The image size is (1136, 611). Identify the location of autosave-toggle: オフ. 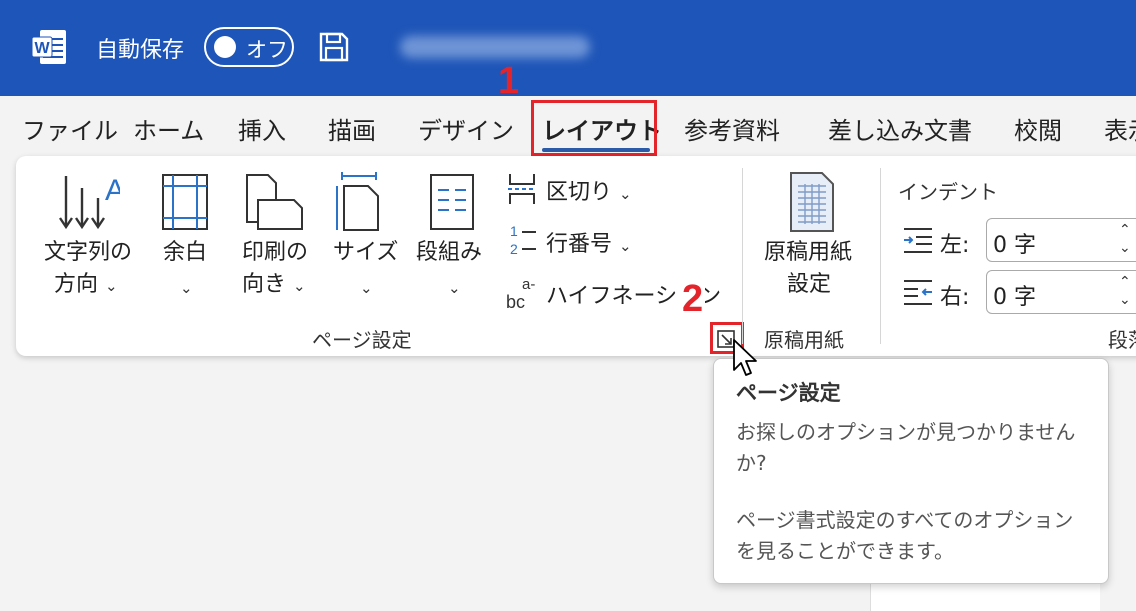
(249, 47).